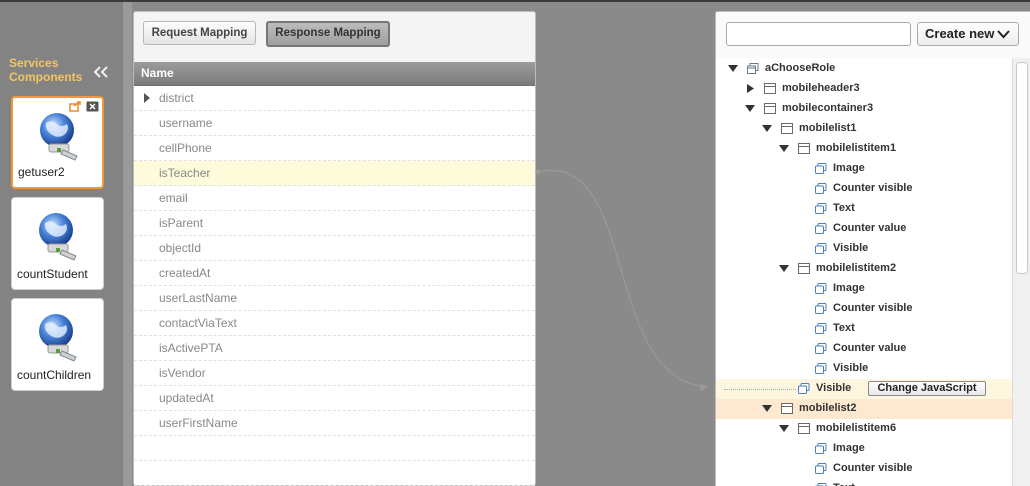  Describe the element at coordinates (821, 88) in the screenshot. I see `tree-node-label: mobileheader3` at that location.